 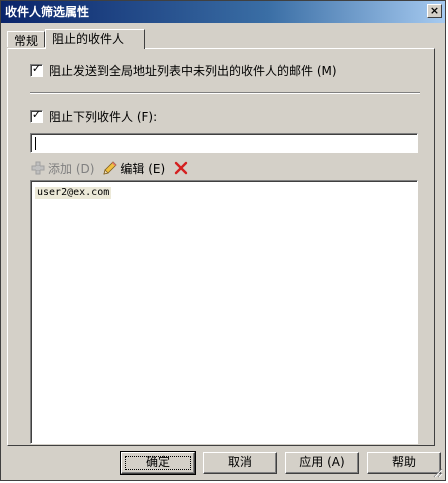 I want to click on add-button: 添加 (D), so click(x=62, y=168).